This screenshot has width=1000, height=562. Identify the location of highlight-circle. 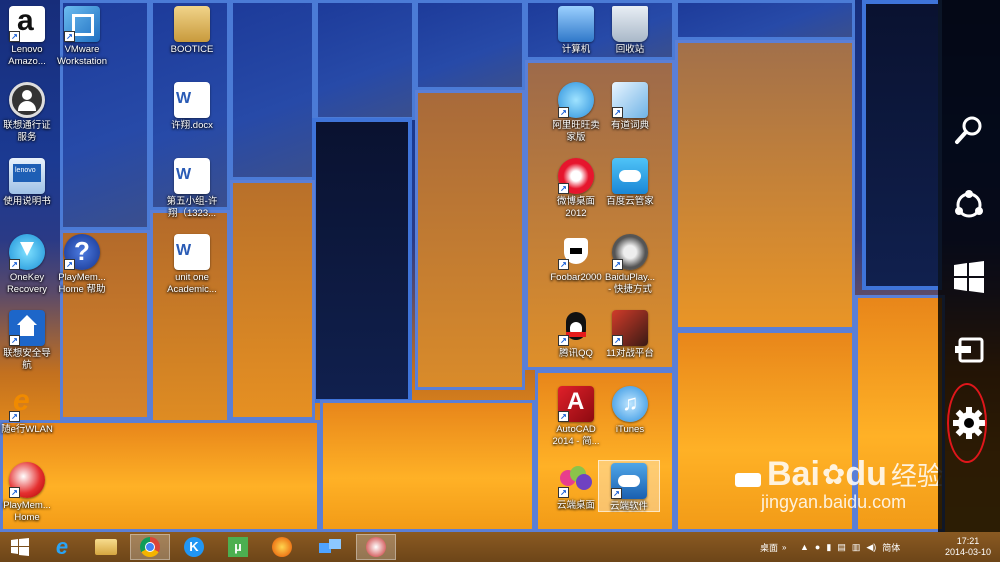
(967, 423).